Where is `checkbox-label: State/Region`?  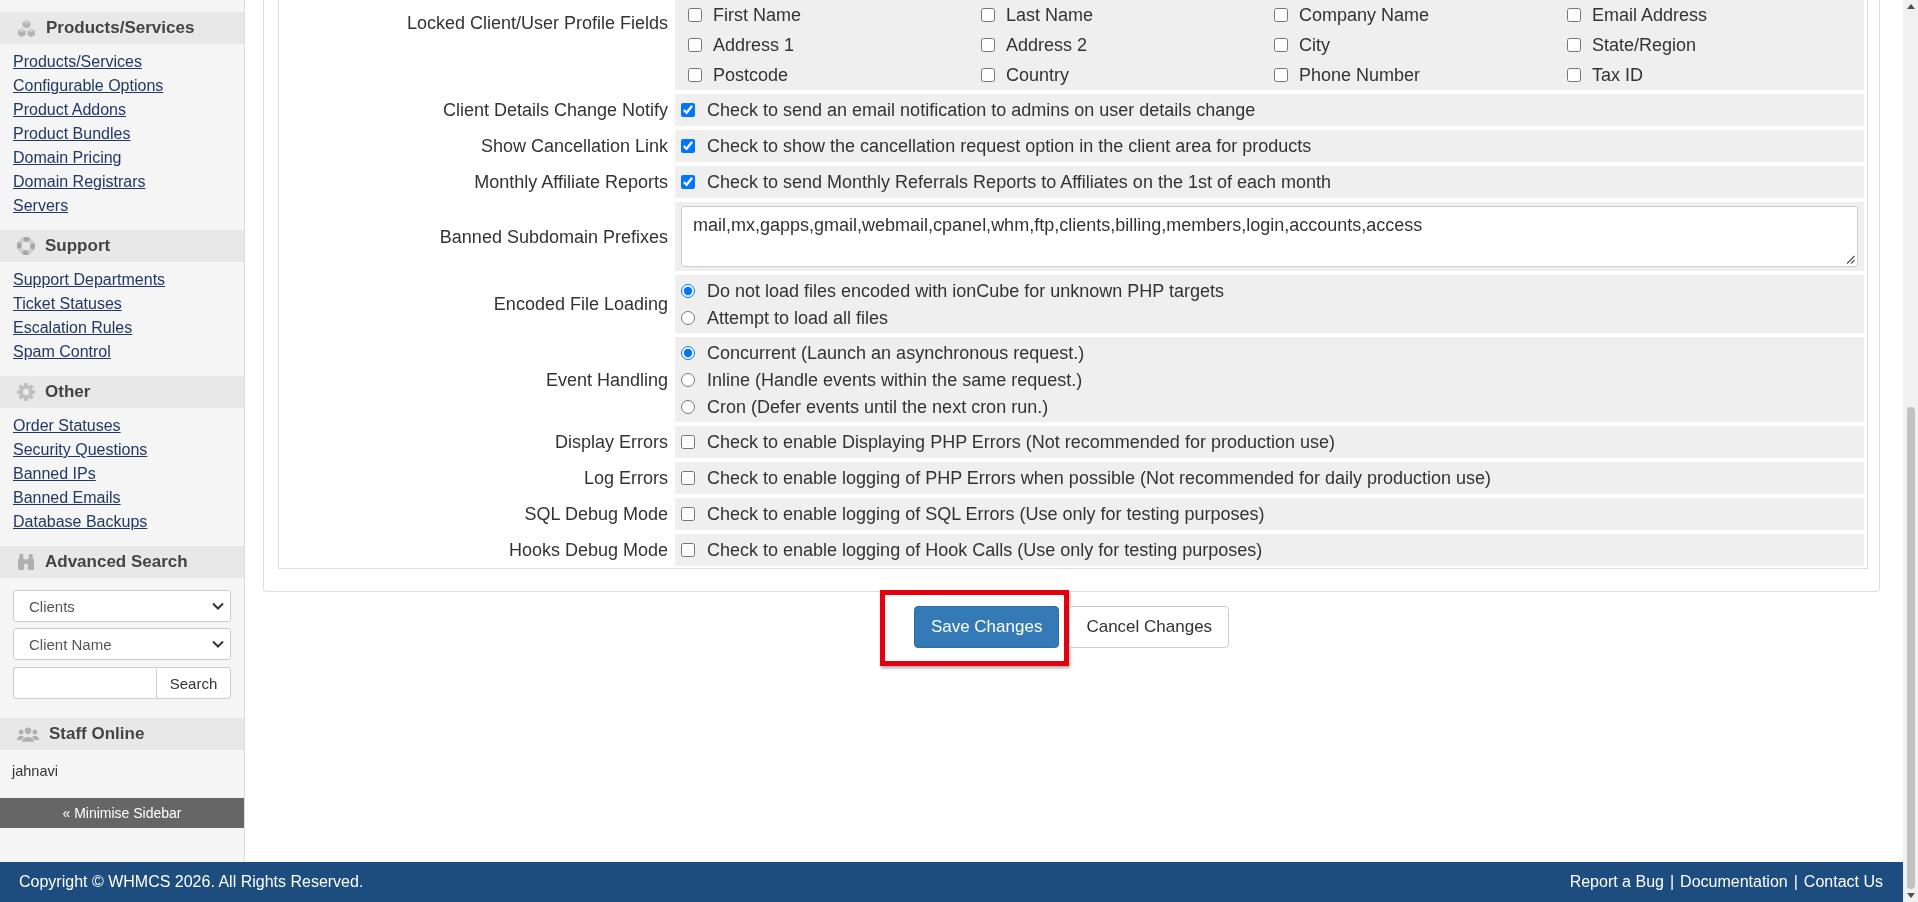
checkbox-label: State/Region is located at coordinates (1644, 45).